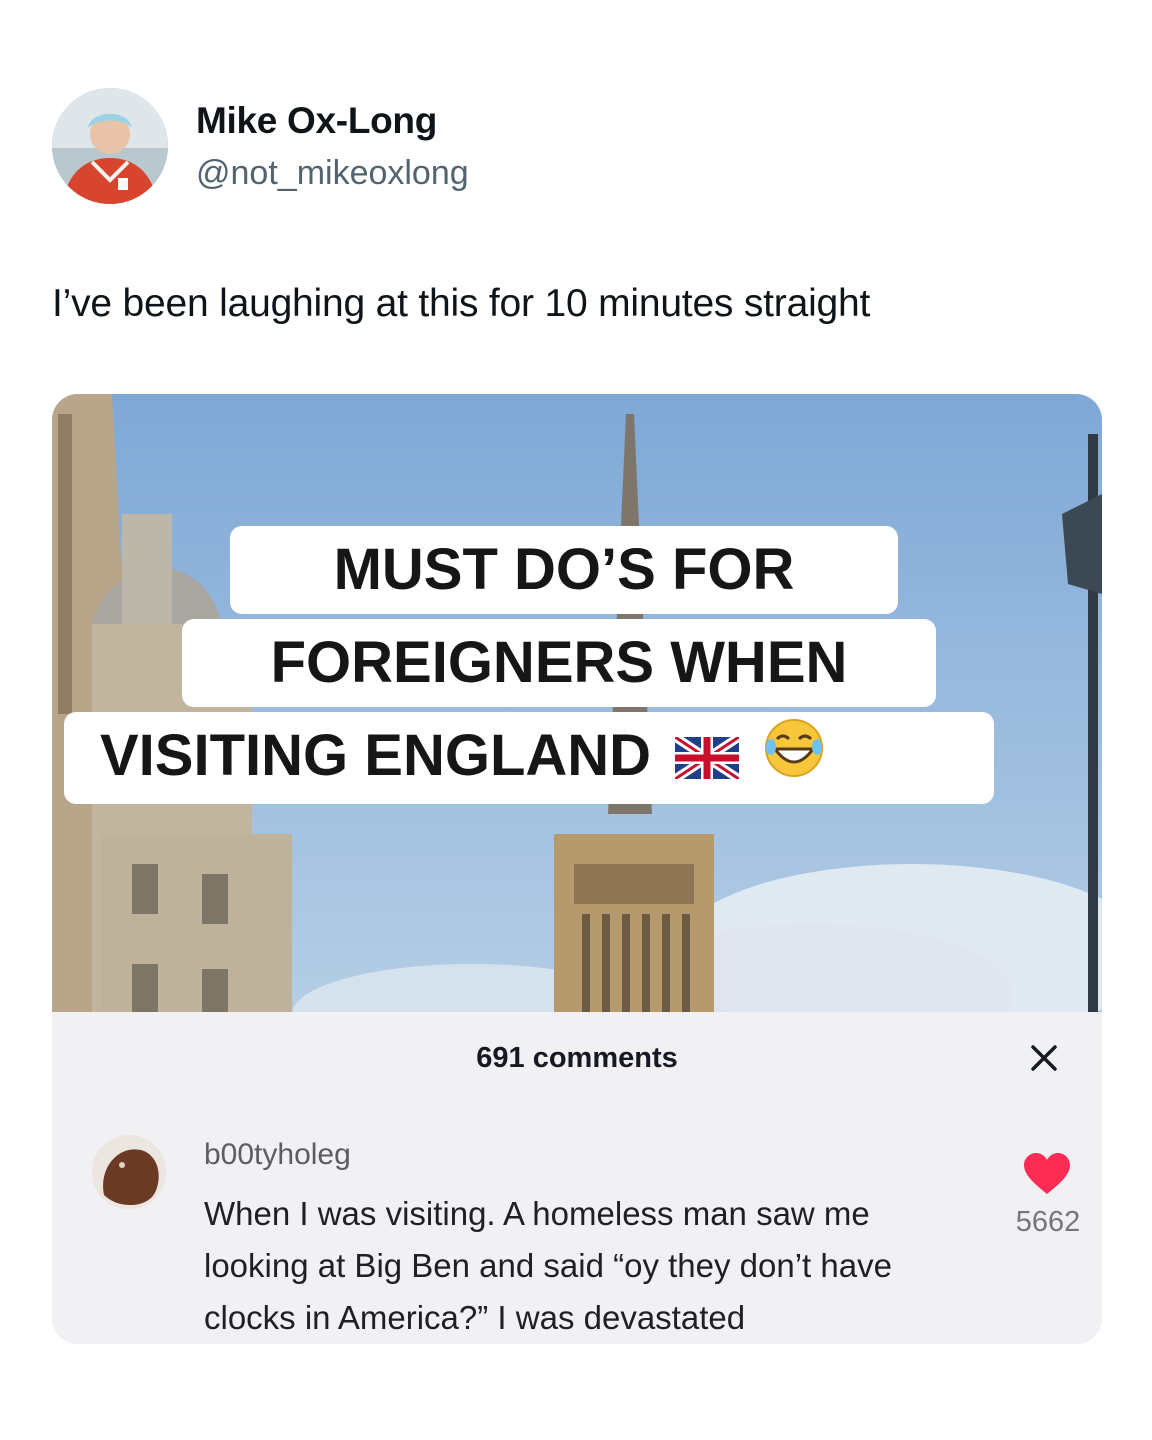 The image size is (1152, 1440). Describe the element at coordinates (129, 1172) in the screenshot. I see `commenter-avatar` at that location.